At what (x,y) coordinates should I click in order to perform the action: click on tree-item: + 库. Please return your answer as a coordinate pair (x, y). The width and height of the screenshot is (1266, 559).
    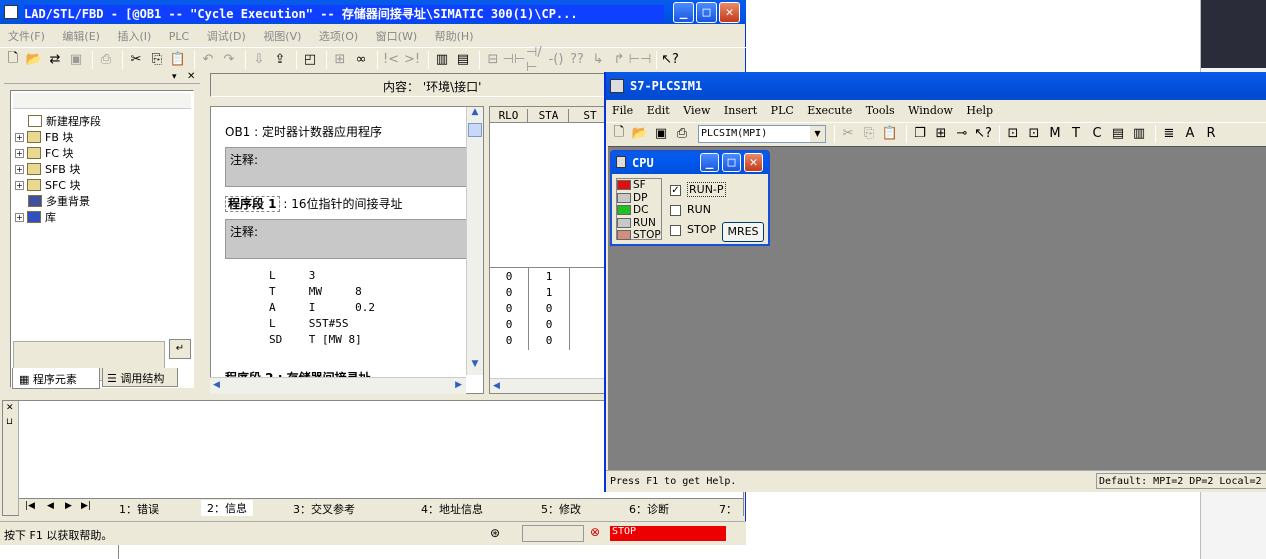
    Looking at the image, I should click on (58, 217).